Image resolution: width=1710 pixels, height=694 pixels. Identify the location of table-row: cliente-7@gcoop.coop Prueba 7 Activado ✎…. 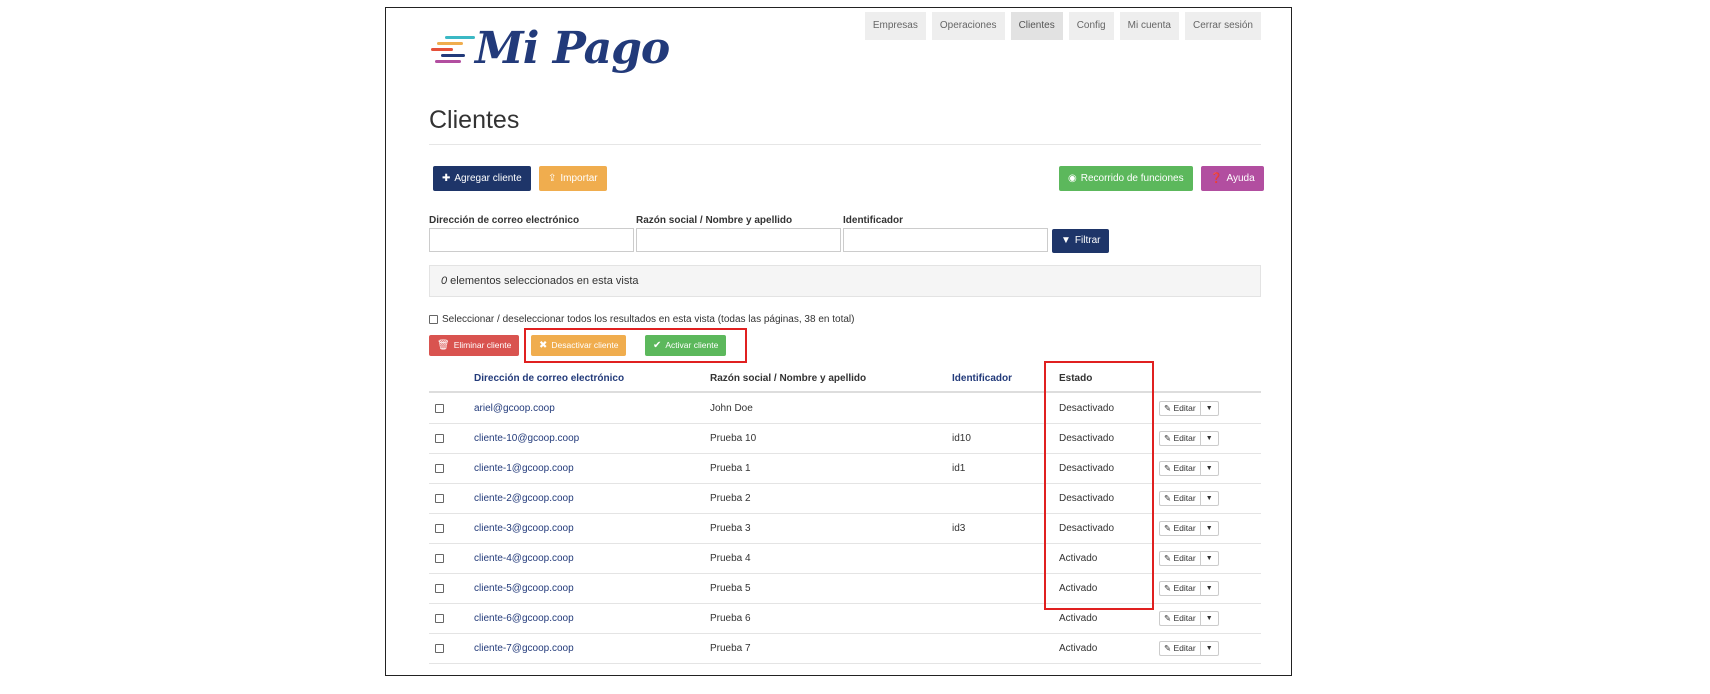
(845, 649).